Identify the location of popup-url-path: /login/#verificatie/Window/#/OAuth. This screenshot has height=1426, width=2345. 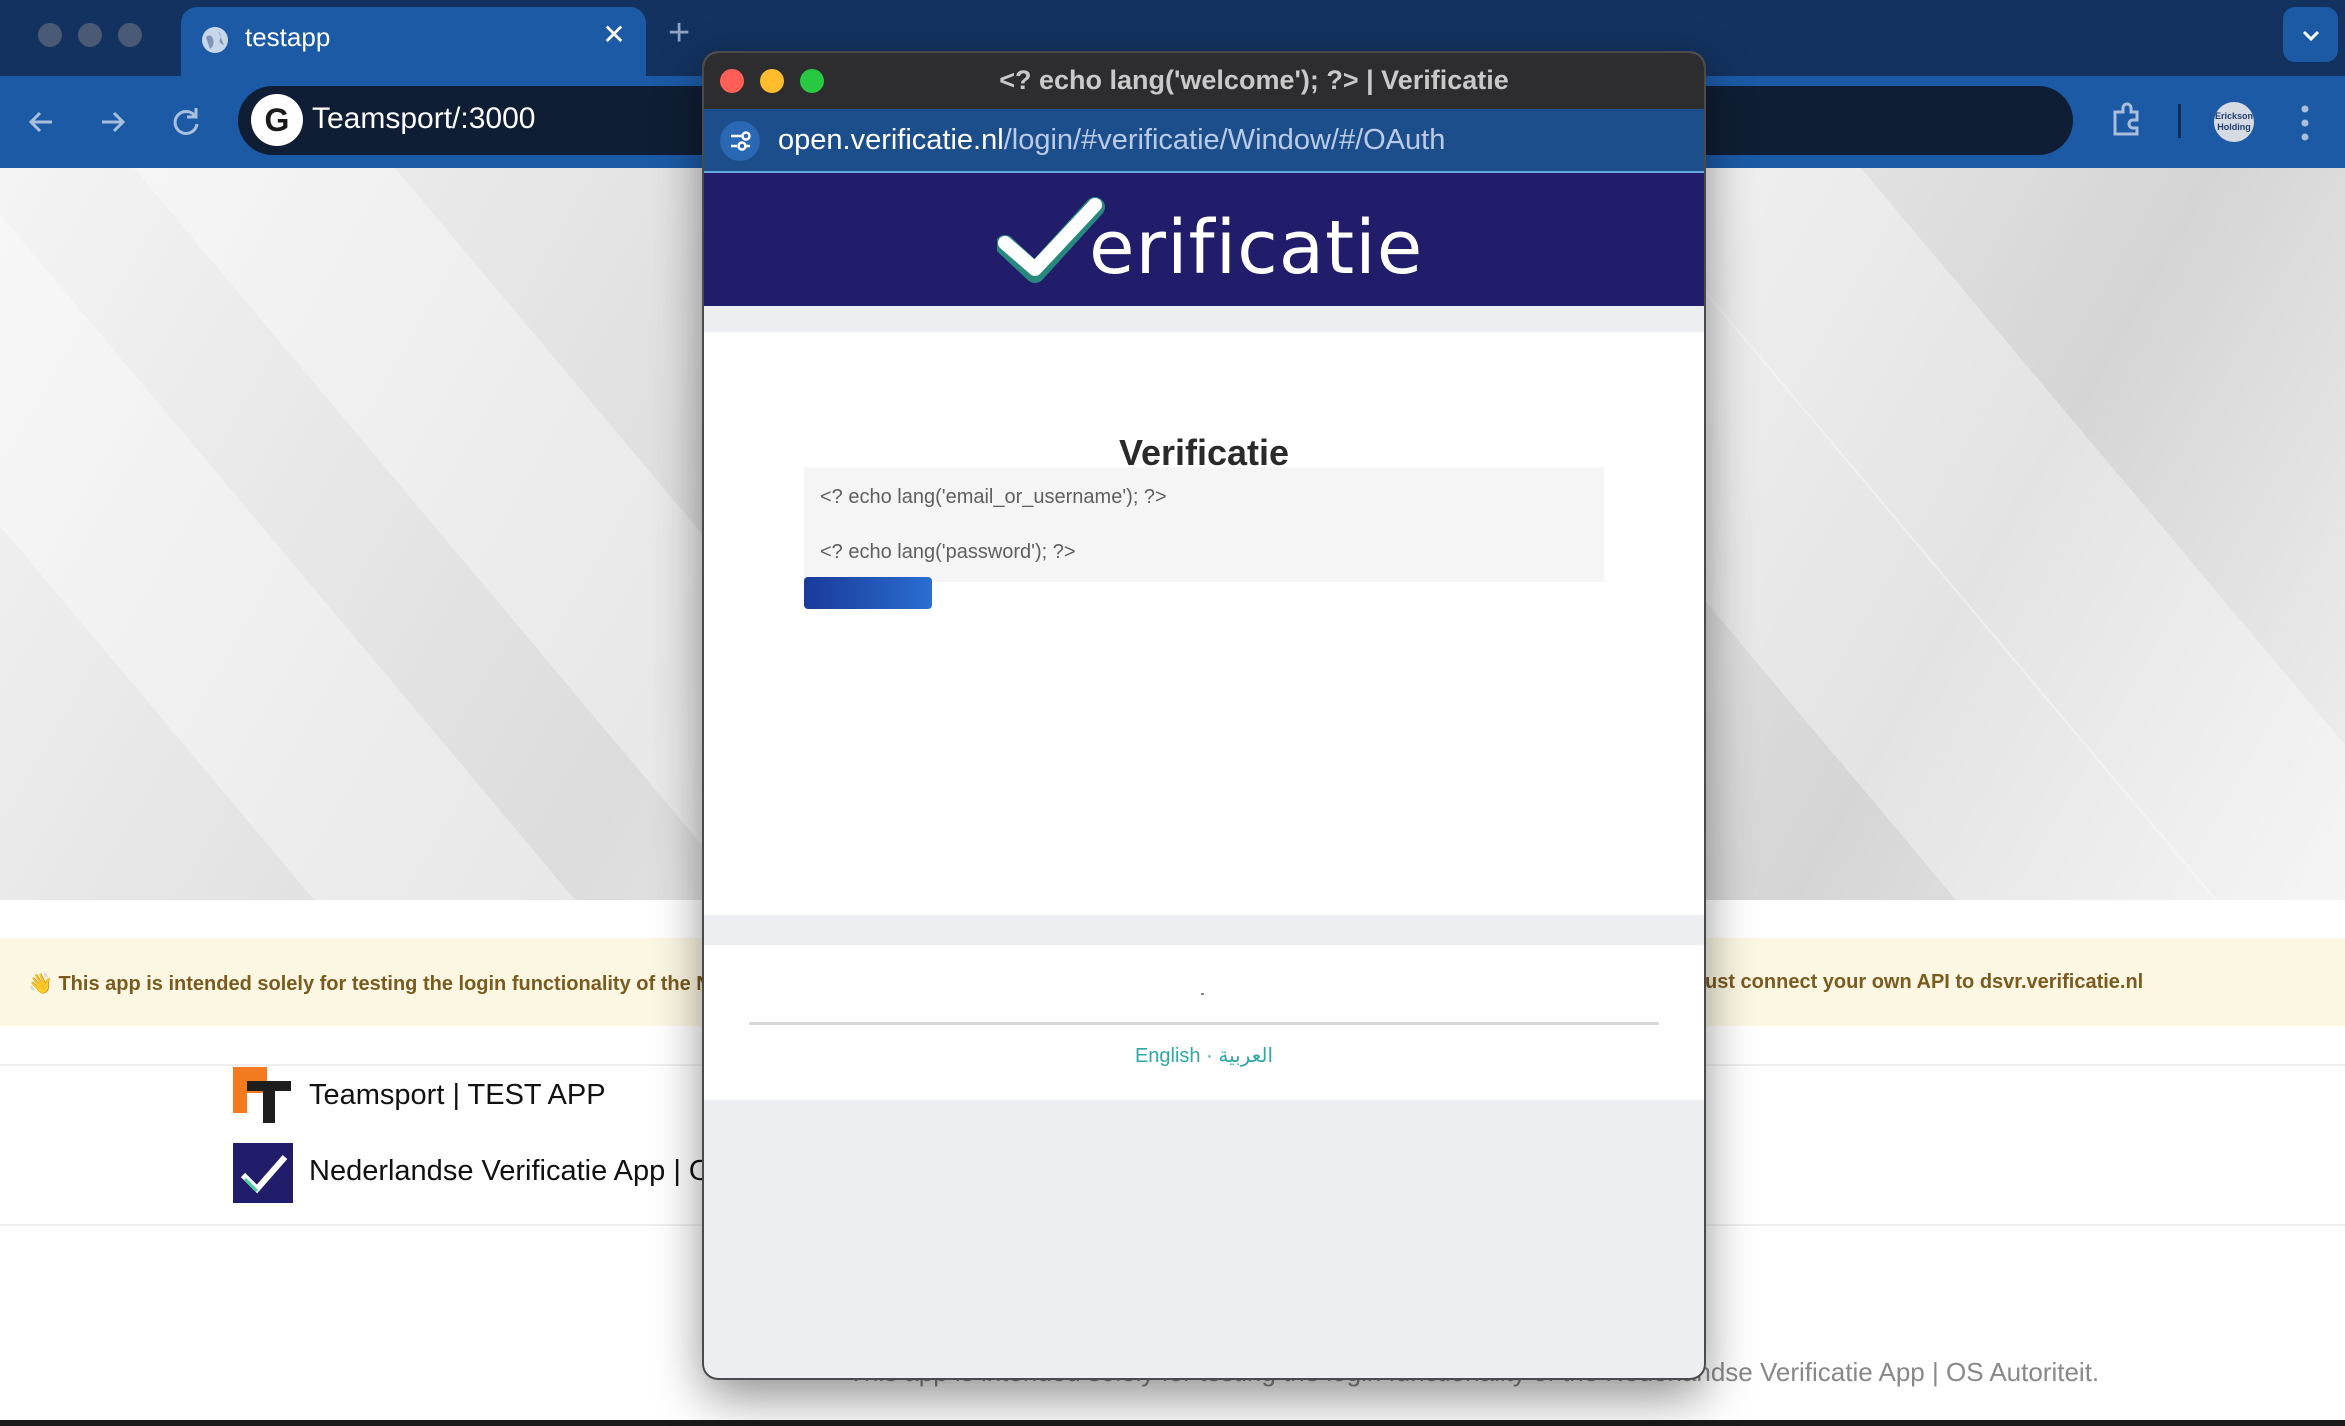
(1224, 140).